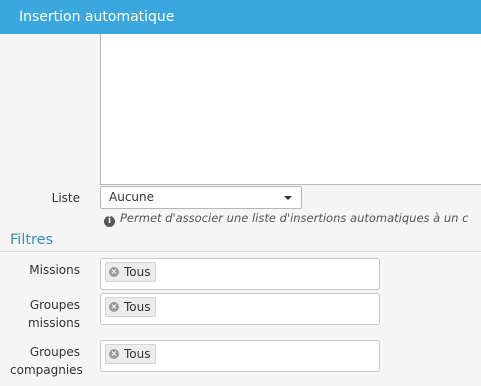 The image size is (481, 386). I want to click on groupes-missions-tag-label: Tous, so click(137, 307).